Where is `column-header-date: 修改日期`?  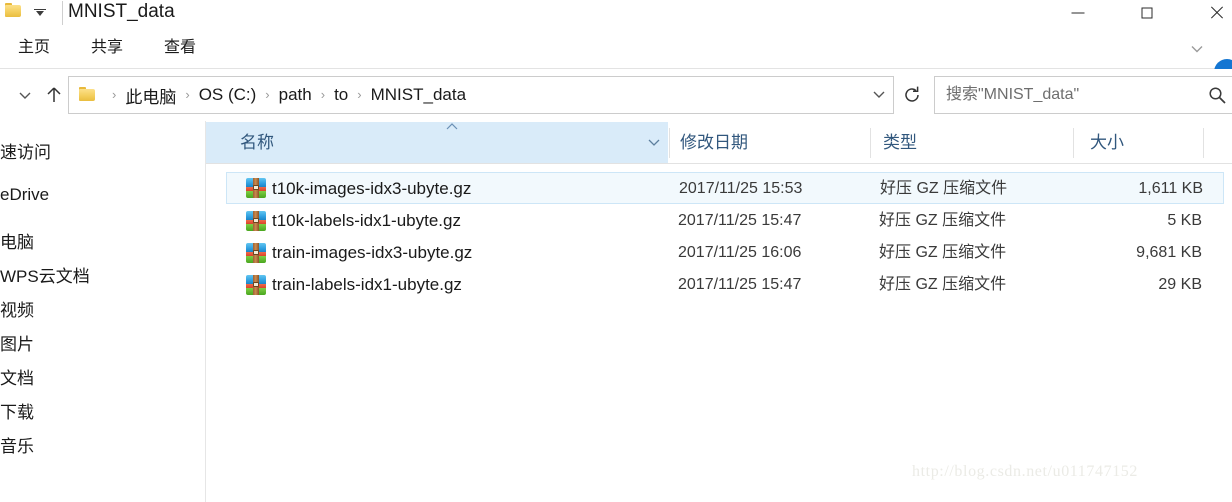 column-header-date: 修改日期 is located at coordinates (770, 142).